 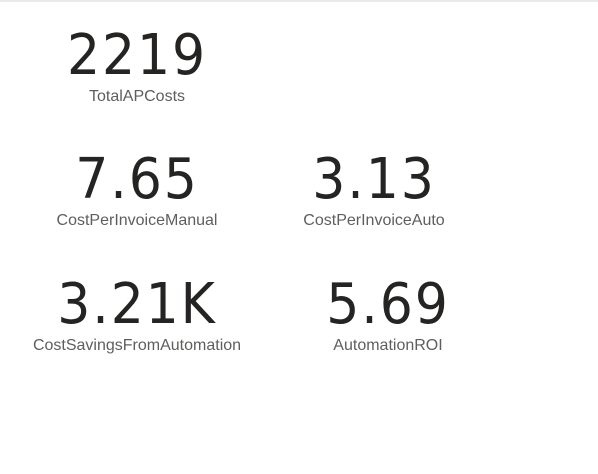 What do you see at coordinates (137, 304) in the screenshot?
I see `kpi-value: 3.21K` at bounding box center [137, 304].